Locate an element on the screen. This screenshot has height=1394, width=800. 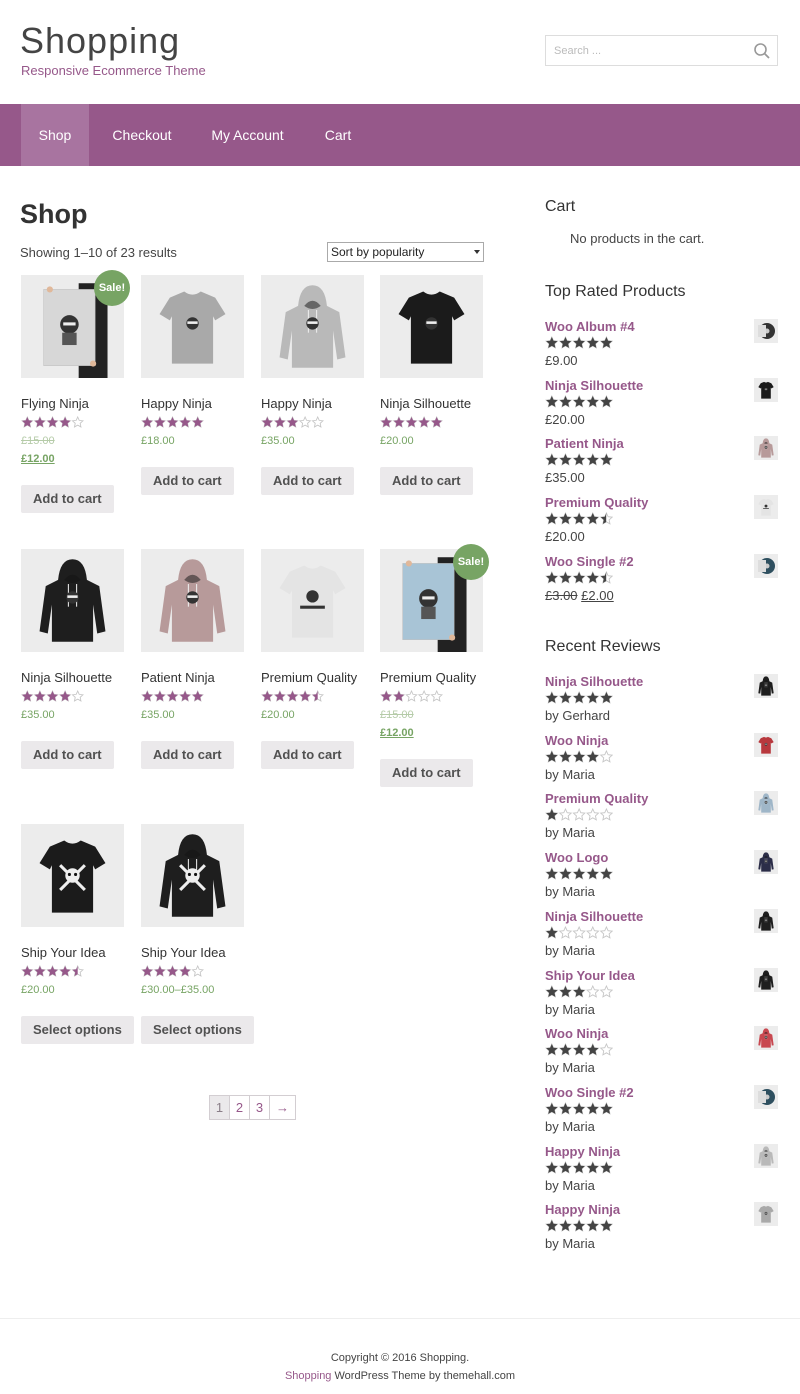
nav-item-shop: Shop is located at coordinates (55, 135).